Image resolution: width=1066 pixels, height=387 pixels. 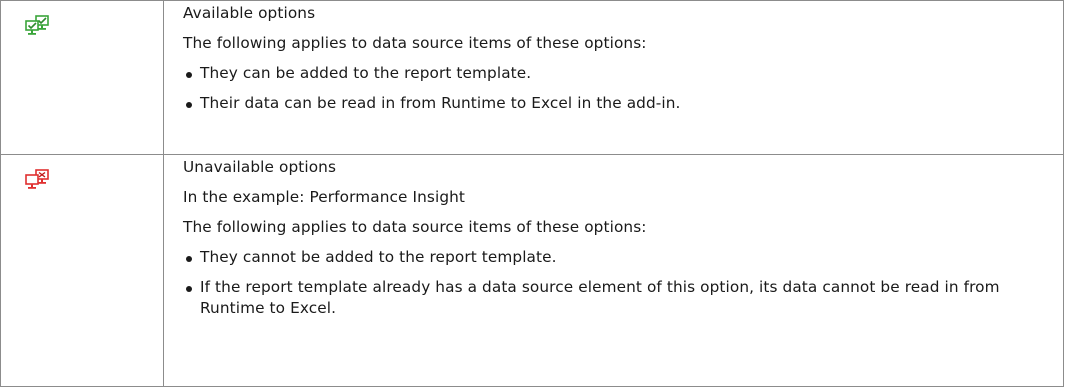 What do you see at coordinates (39, 26) in the screenshot?
I see `options-available-green-icon` at bounding box center [39, 26].